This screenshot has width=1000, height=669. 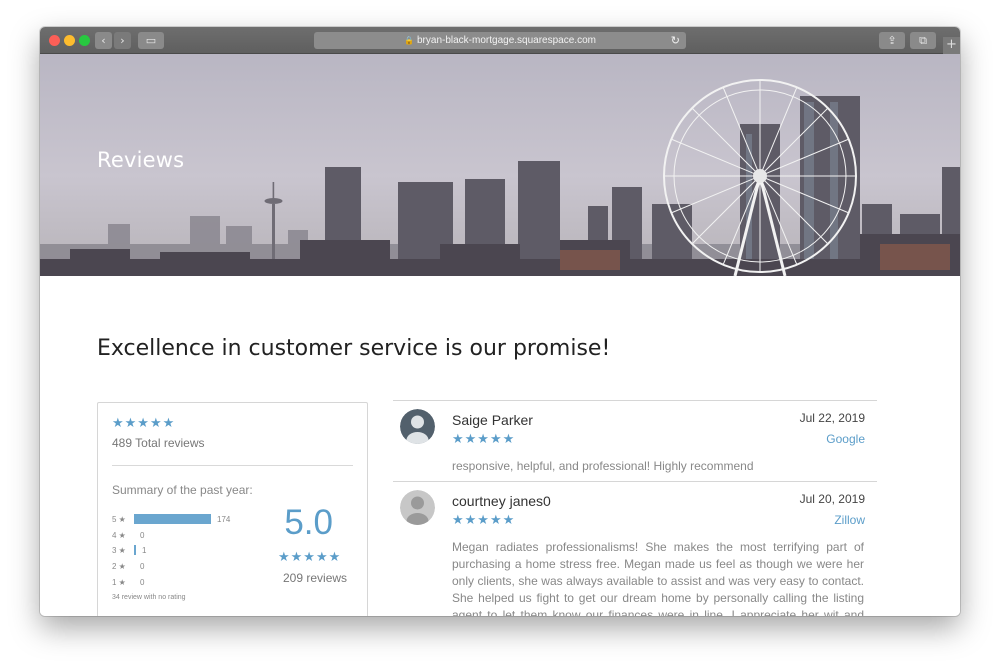 I want to click on reload-icon: ↻, so click(x=675, y=40).